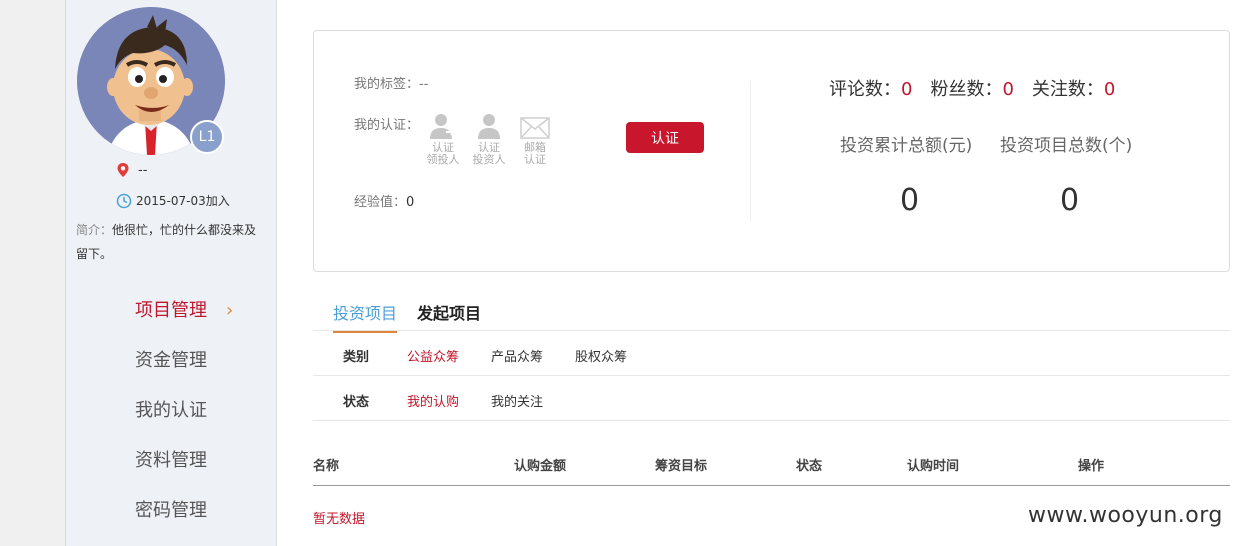  I want to click on sidebar-item-my-certification: 我的认证, so click(171, 415).